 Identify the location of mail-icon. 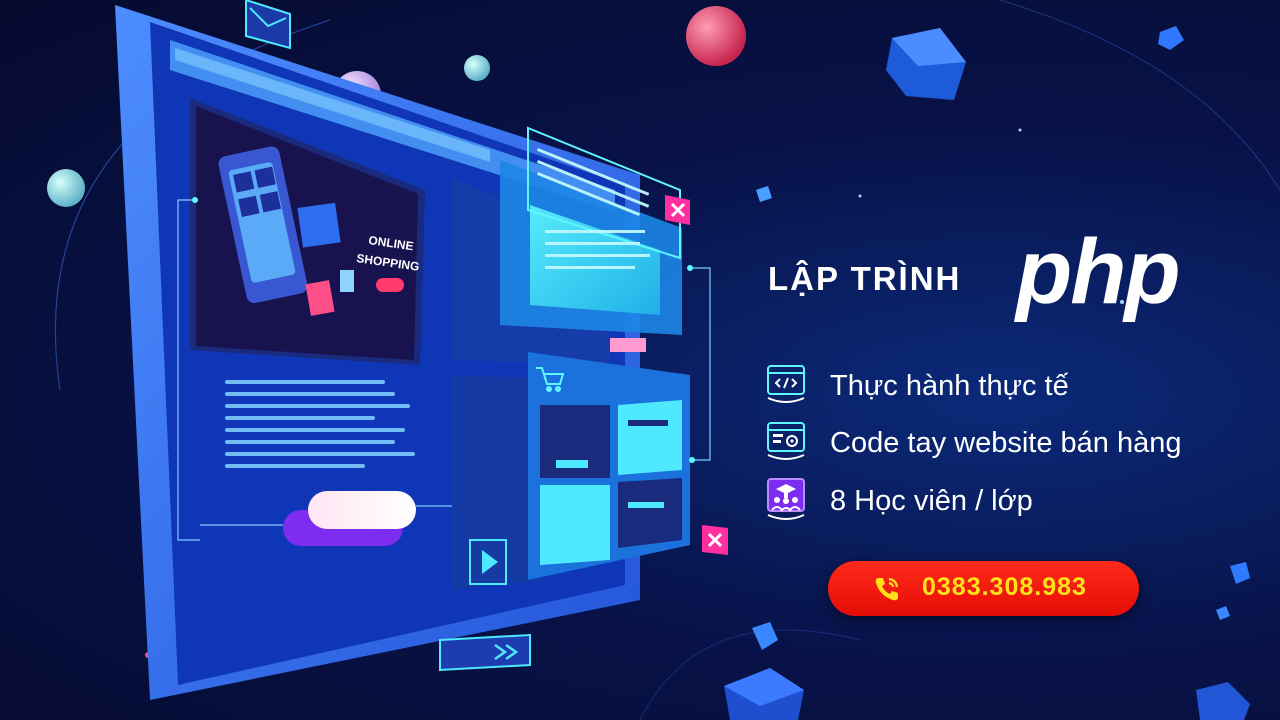
(268, 25).